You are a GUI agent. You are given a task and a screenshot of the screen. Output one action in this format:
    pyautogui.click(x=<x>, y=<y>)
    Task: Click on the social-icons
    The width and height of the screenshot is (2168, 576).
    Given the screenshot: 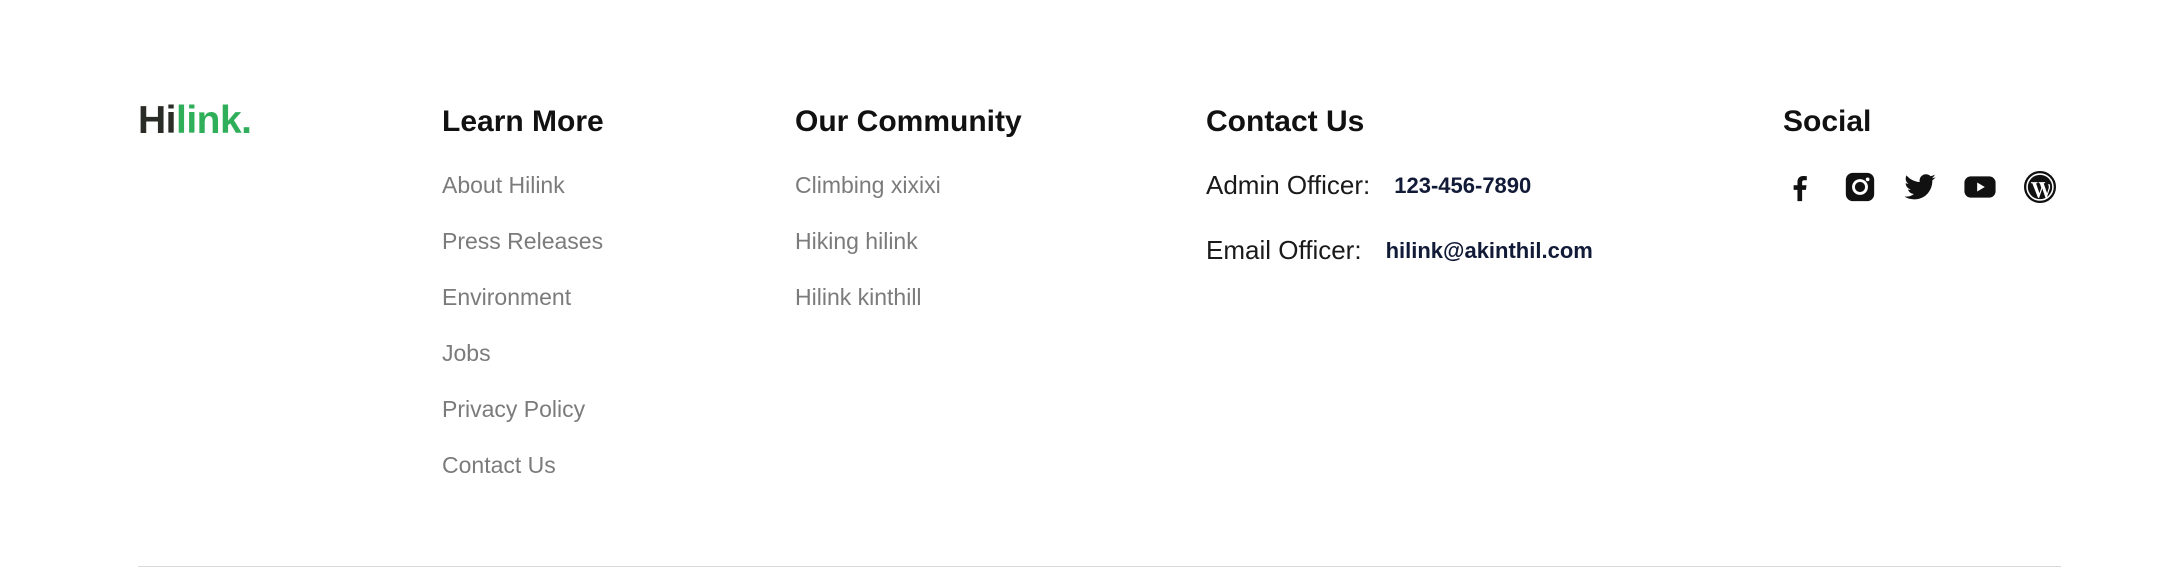 What is the action you would take?
    pyautogui.click(x=1920, y=187)
    